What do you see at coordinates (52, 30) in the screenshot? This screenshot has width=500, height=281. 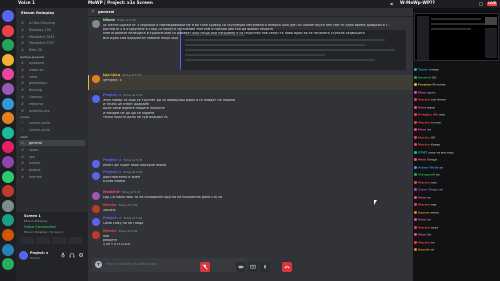 I see `channel-item: # Roleplay 100` at bounding box center [52, 30].